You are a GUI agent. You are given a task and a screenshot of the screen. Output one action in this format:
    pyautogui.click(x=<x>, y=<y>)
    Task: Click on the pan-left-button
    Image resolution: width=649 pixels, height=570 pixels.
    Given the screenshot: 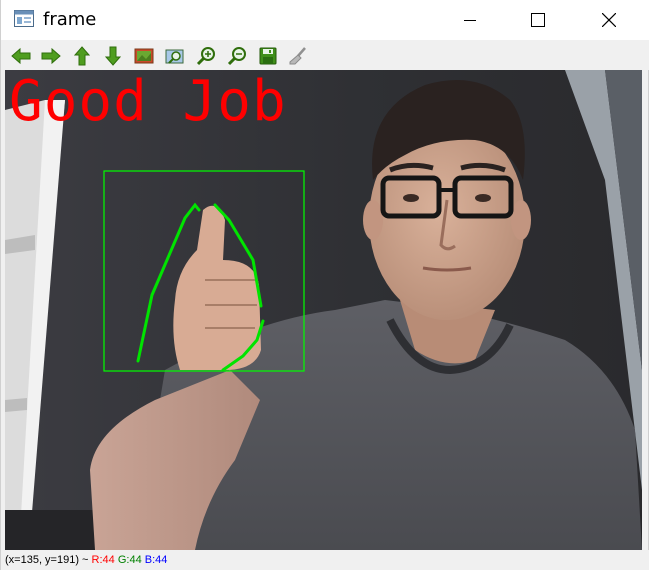 What is the action you would take?
    pyautogui.click(x=21, y=56)
    